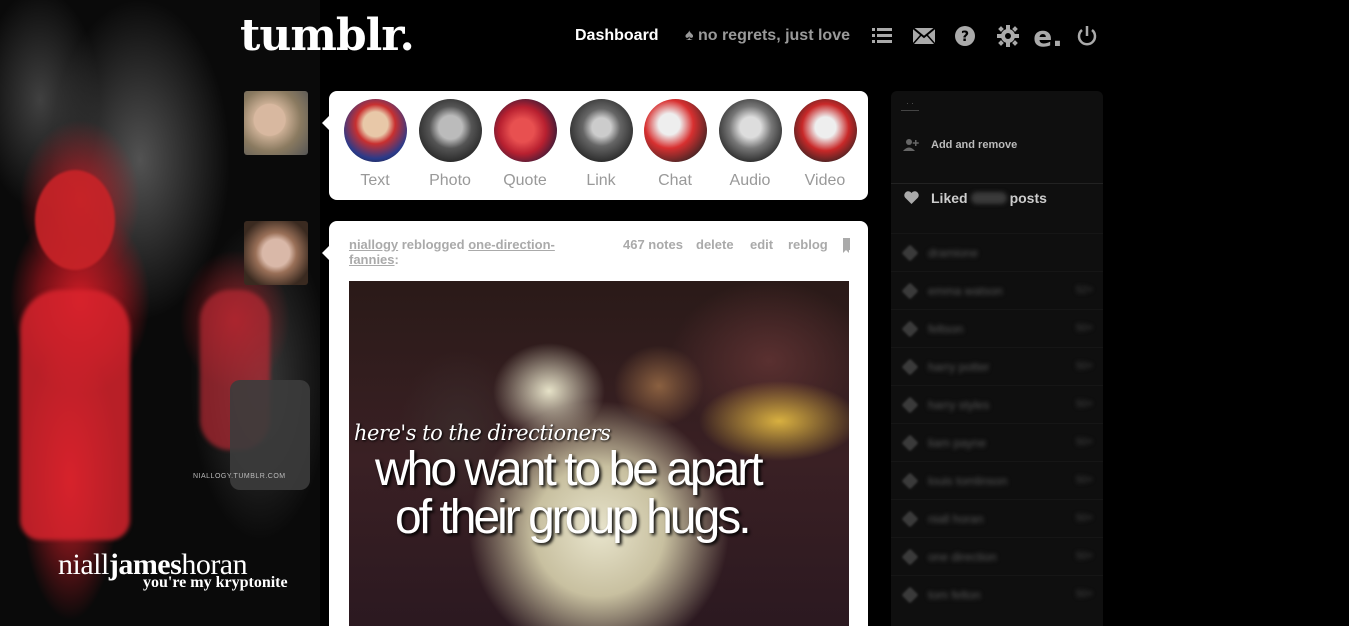 This screenshot has width=1349, height=626. What do you see at coordinates (962, 556) in the screenshot?
I see `tag-name: one direction` at bounding box center [962, 556].